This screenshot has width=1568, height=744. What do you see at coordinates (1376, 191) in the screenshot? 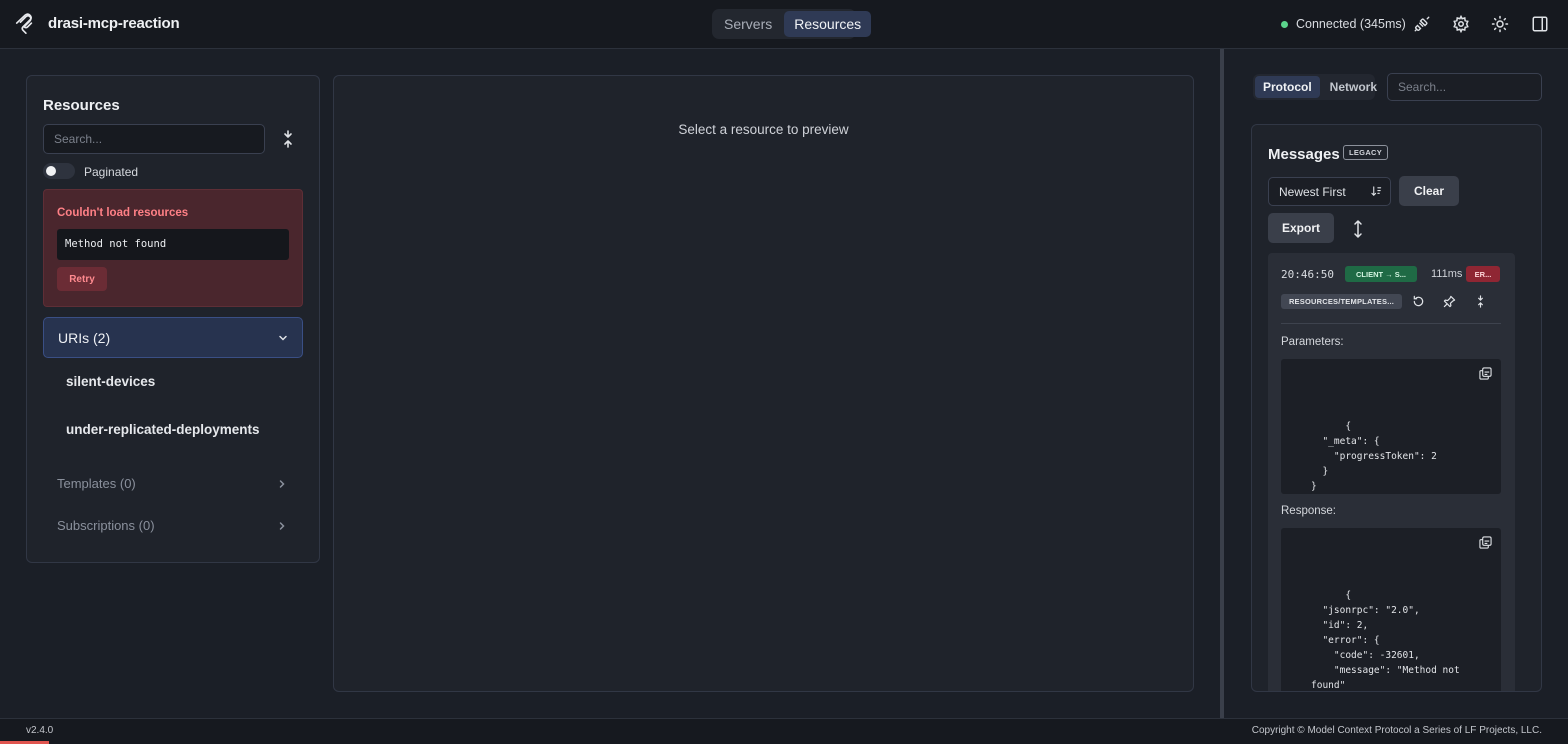
I see `sort-icon` at bounding box center [1376, 191].